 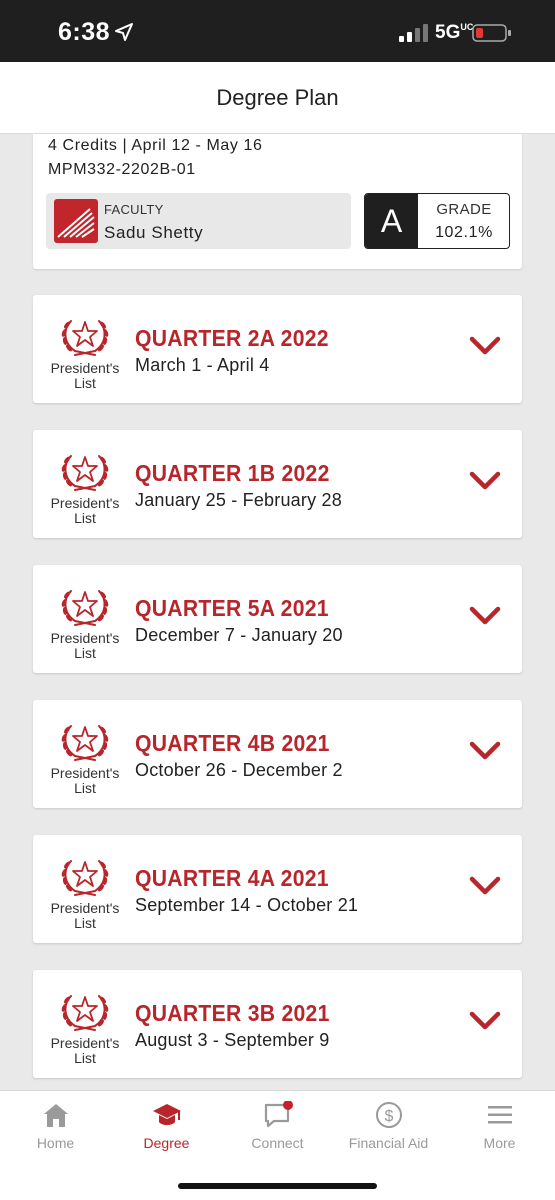 What do you see at coordinates (388, 1131) in the screenshot?
I see `tab-financial-aid: $ Financial Aid` at bounding box center [388, 1131].